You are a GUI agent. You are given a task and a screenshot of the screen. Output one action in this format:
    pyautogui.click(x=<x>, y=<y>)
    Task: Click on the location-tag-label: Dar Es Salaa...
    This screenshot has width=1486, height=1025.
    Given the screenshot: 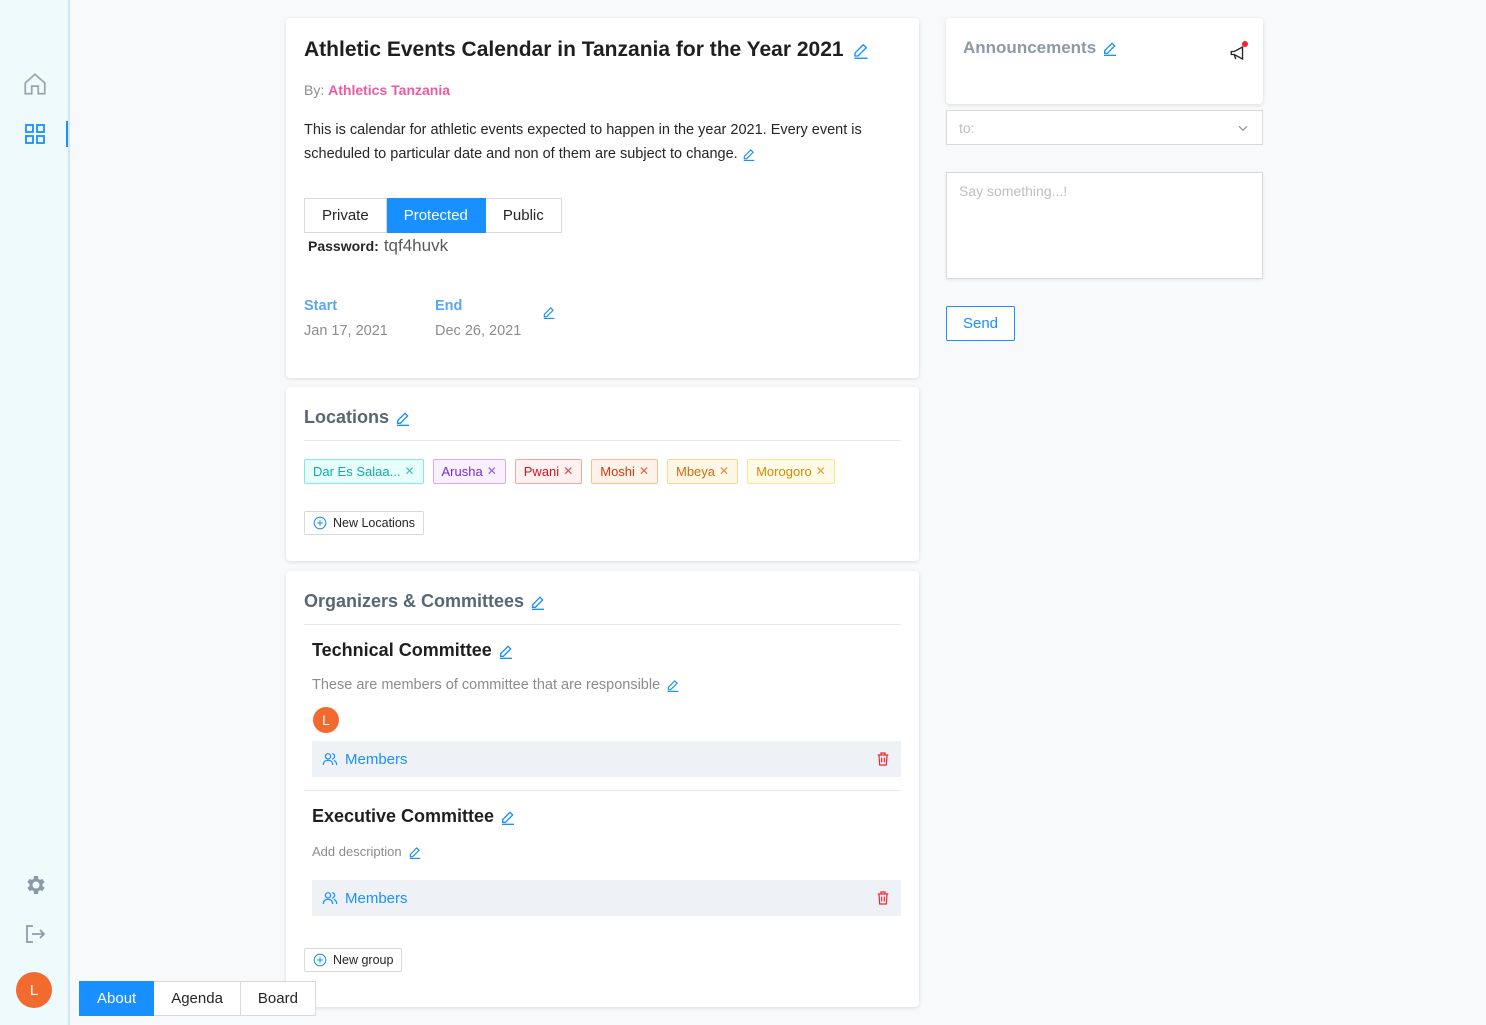 What is the action you would take?
    pyautogui.click(x=357, y=471)
    